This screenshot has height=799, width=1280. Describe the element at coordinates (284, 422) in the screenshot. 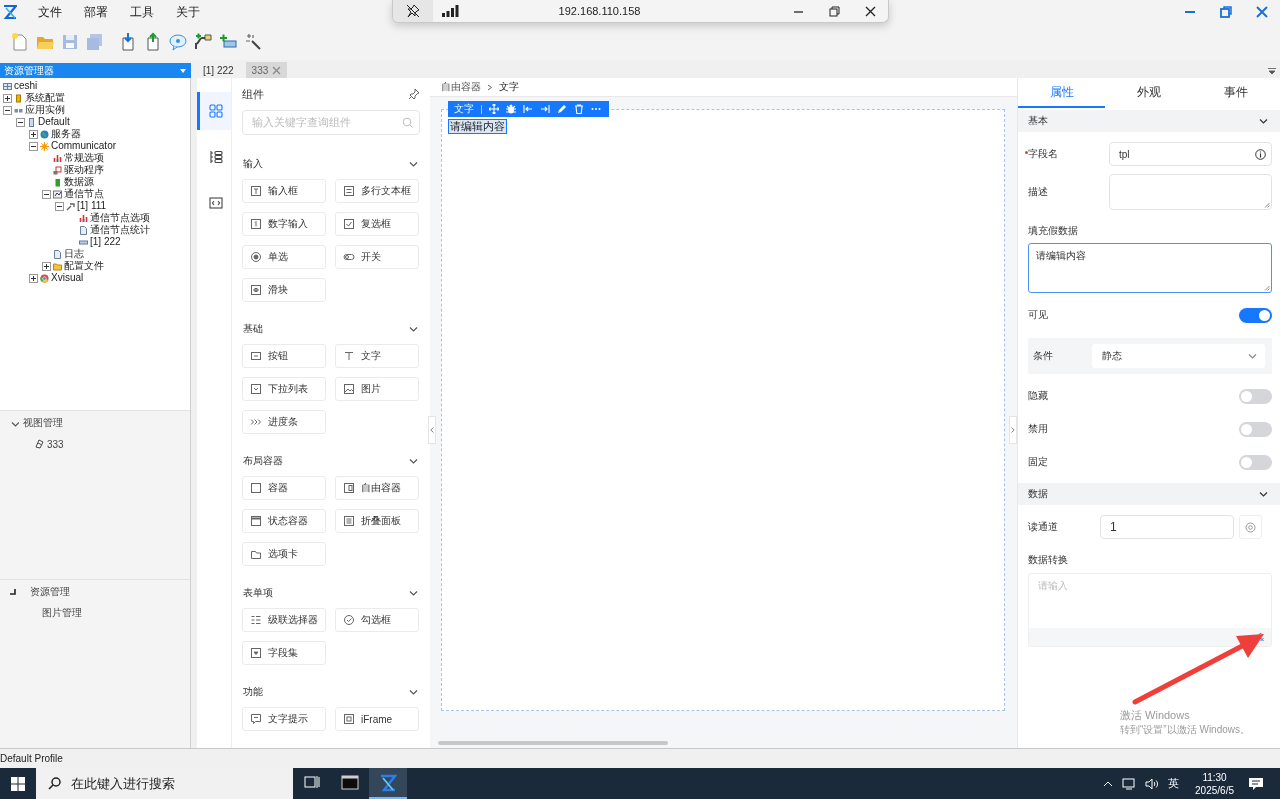

I see `component-item: 进度条` at that location.